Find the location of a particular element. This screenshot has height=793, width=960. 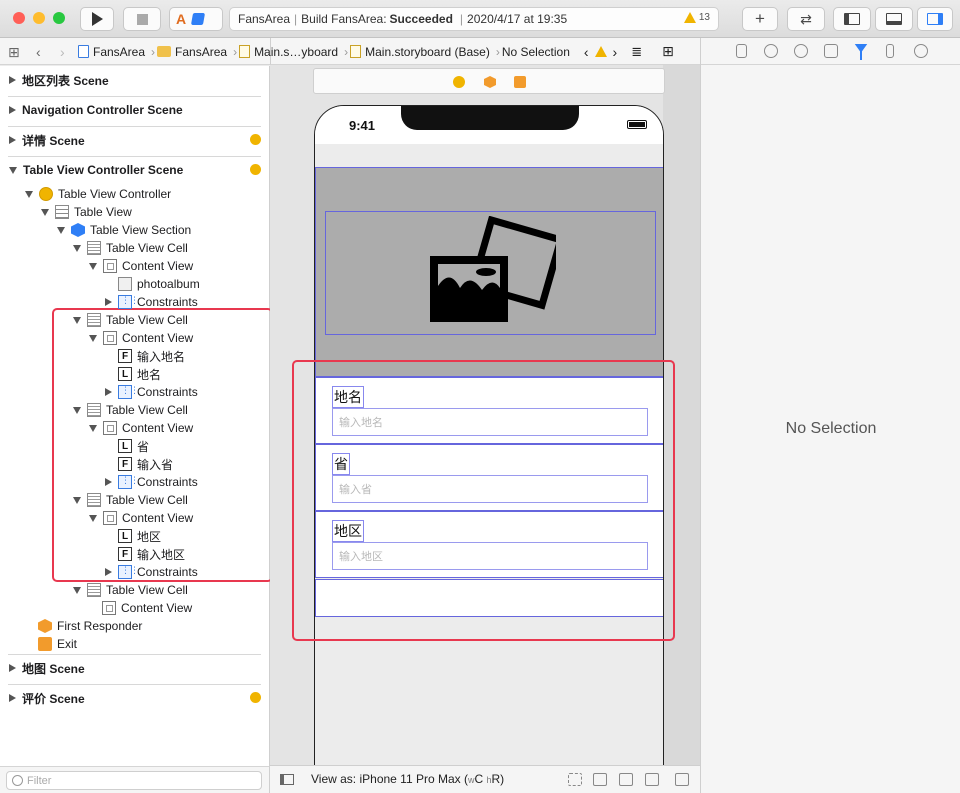

zoom-window-button is located at coordinates (59, 18).